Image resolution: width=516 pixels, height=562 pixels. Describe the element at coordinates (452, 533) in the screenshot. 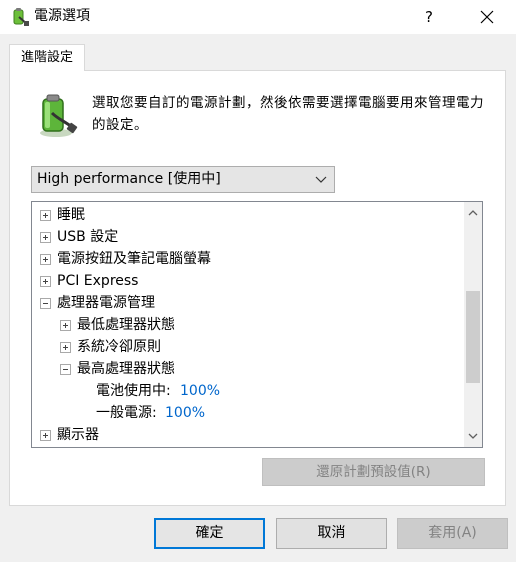

I see `apply-button: 套用(A)` at that location.